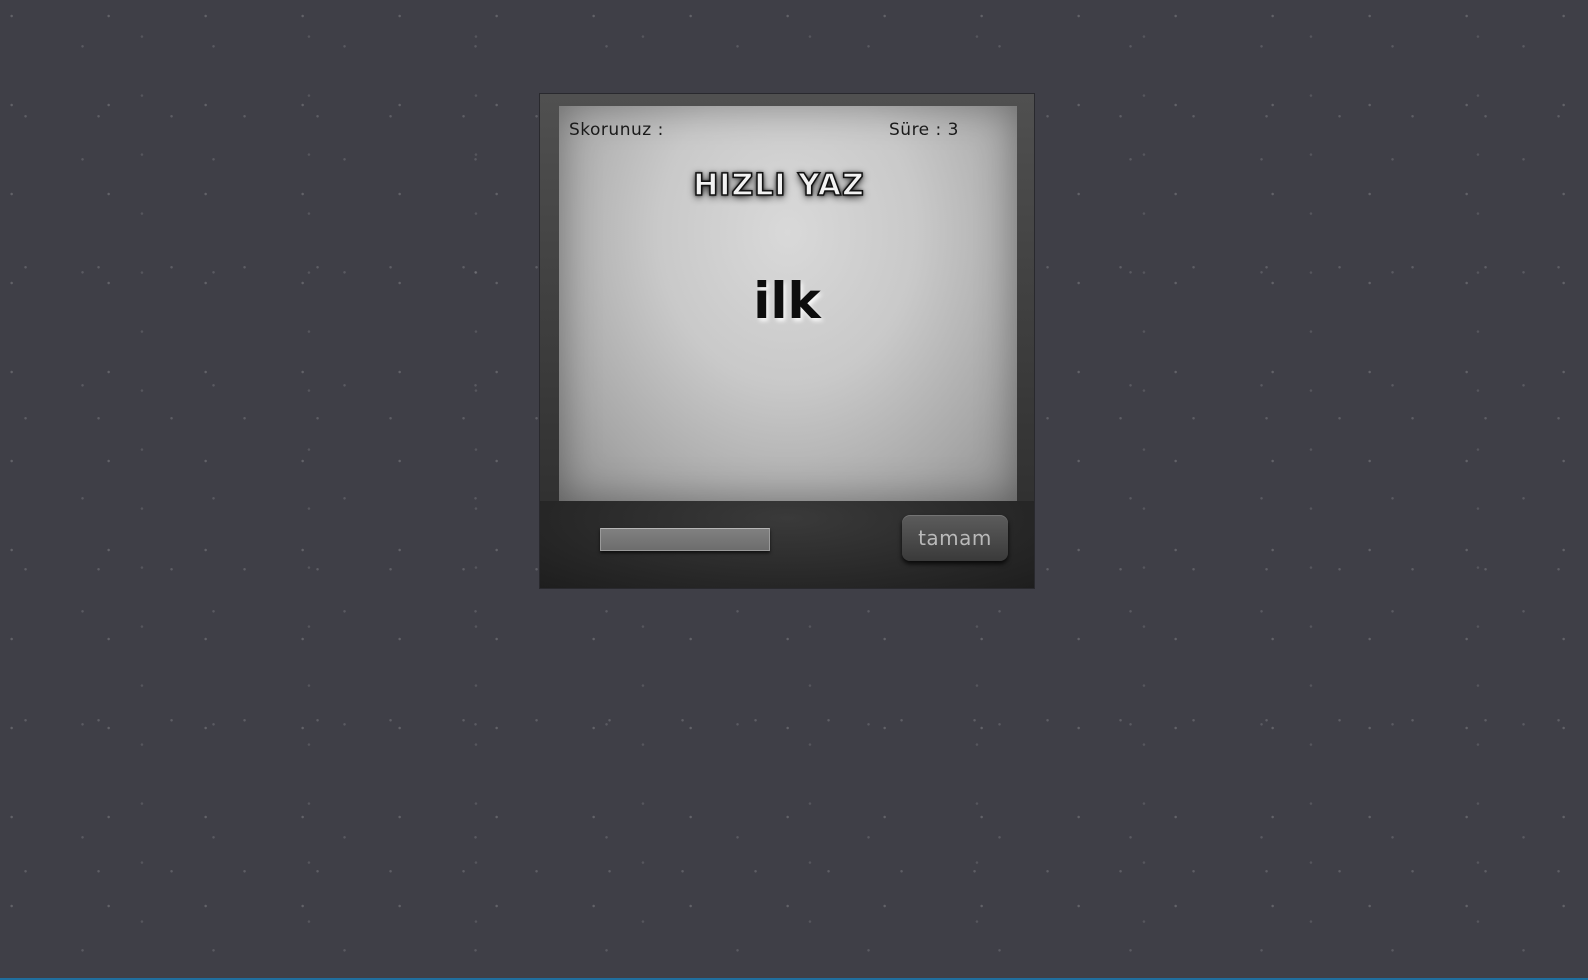 This screenshot has width=1588, height=980. What do you see at coordinates (778, 185) in the screenshot?
I see `game-title: HIZLI YAZ` at bounding box center [778, 185].